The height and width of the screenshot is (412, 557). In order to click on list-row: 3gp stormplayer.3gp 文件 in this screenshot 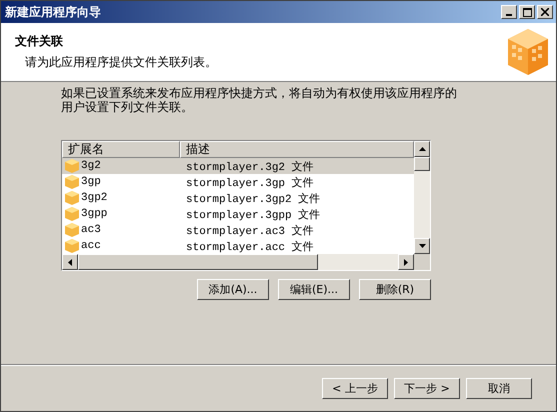, I will do `click(238, 182)`.